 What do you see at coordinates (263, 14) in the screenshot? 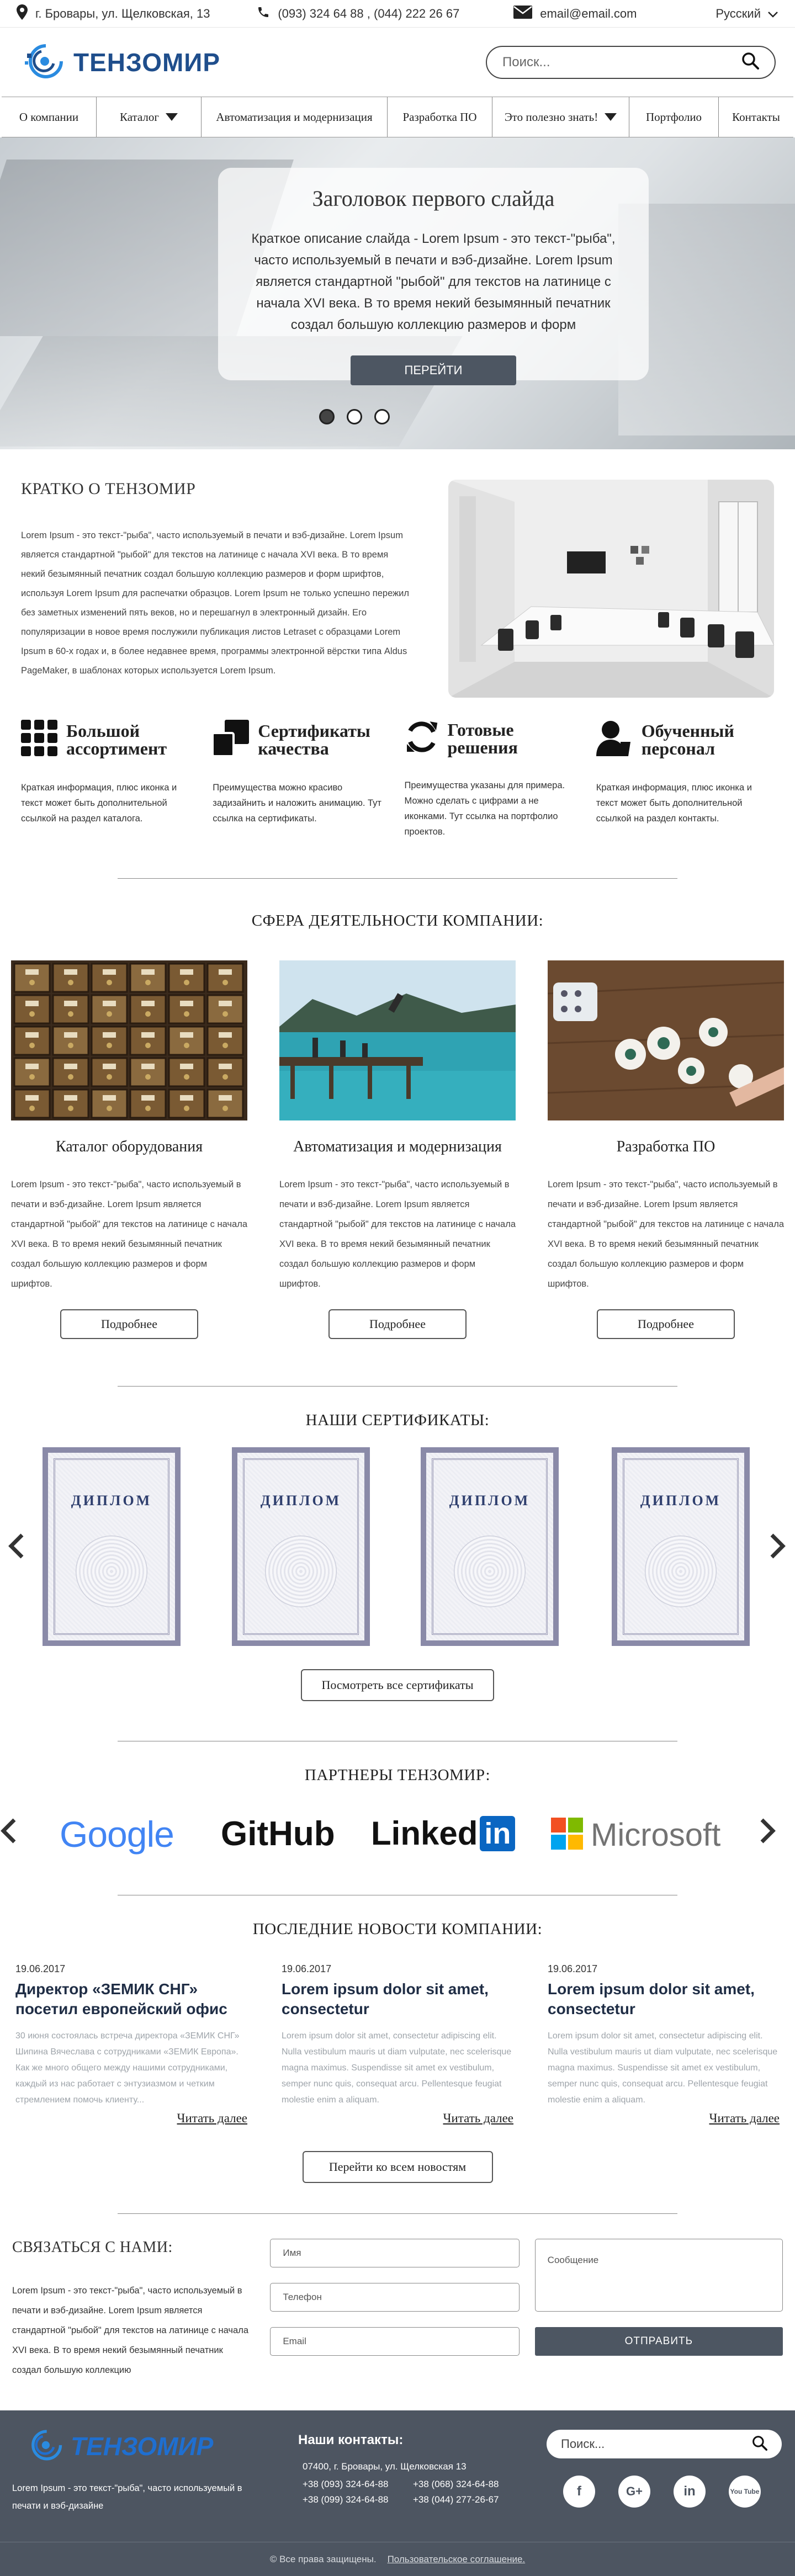
I see `phone-icon` at bounding box center [263, 14].